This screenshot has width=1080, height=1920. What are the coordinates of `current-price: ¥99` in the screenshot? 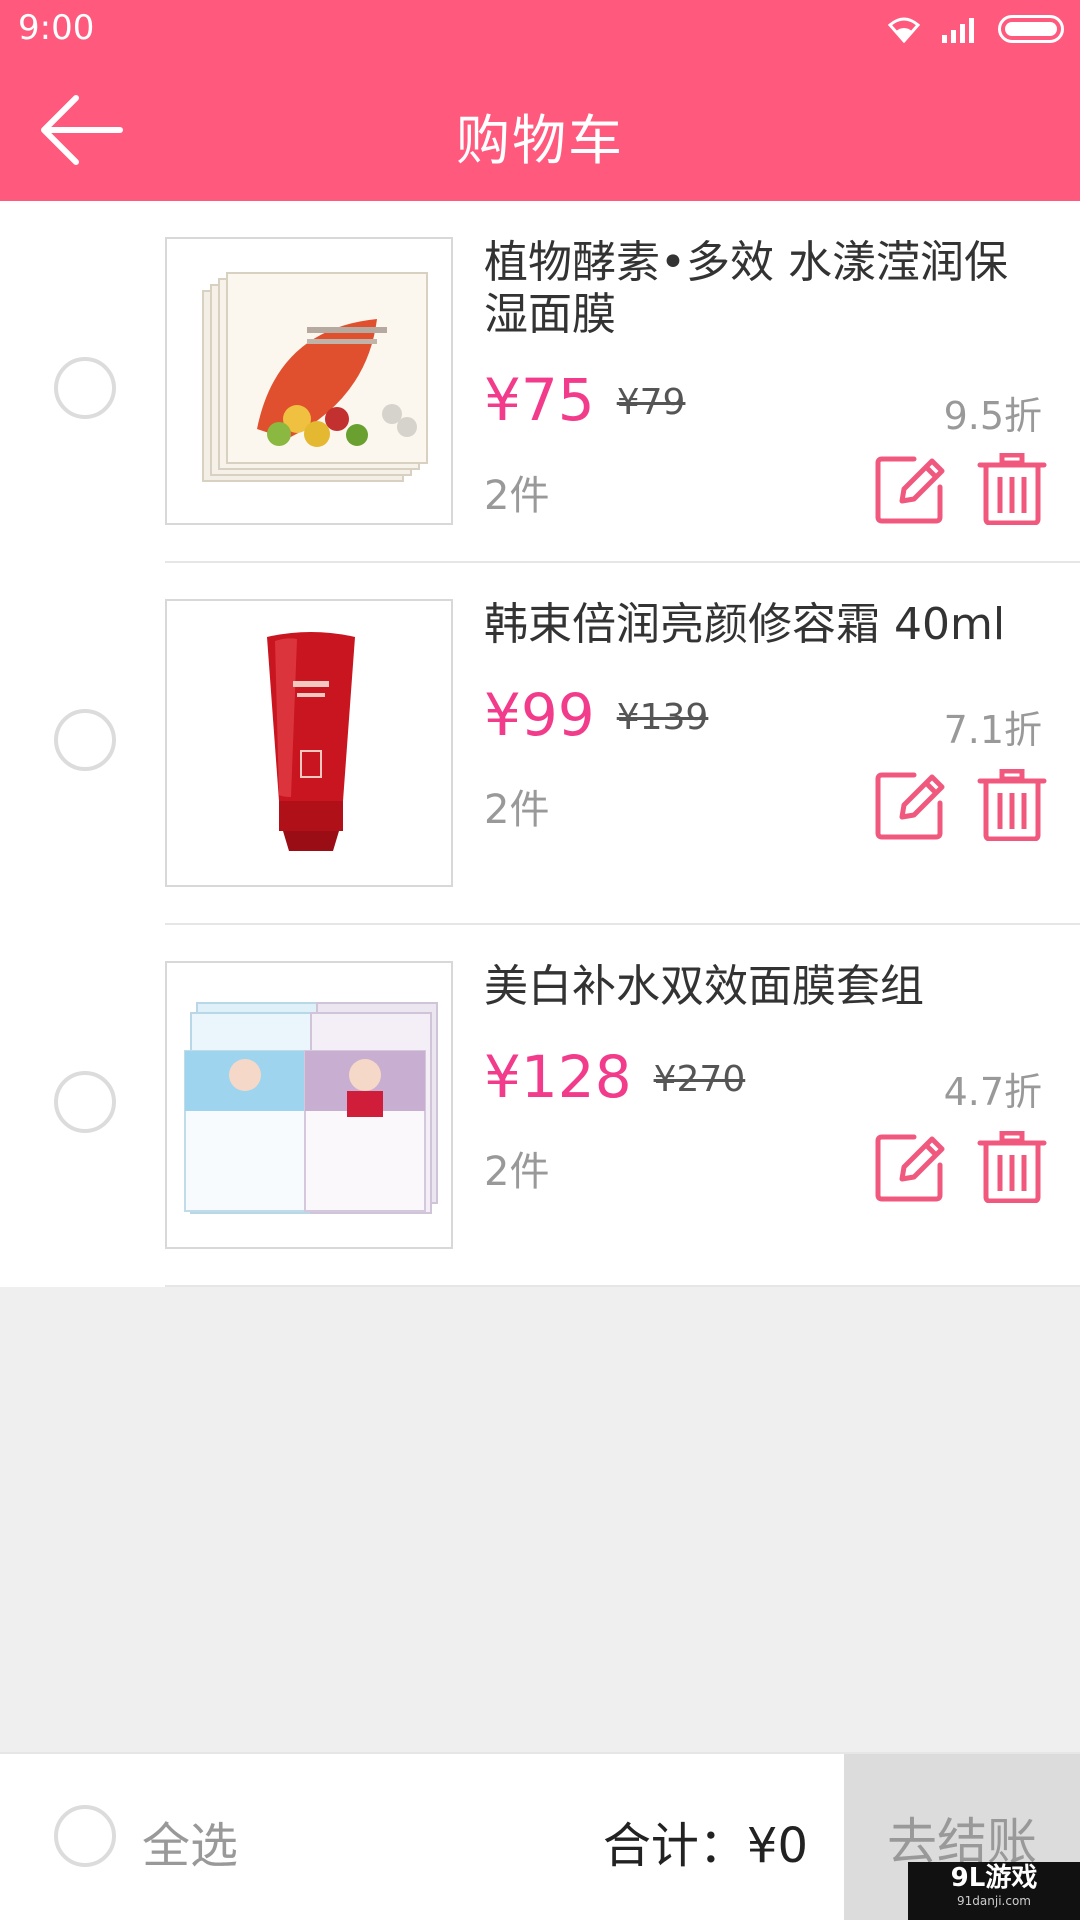 It's located at (539, 715).